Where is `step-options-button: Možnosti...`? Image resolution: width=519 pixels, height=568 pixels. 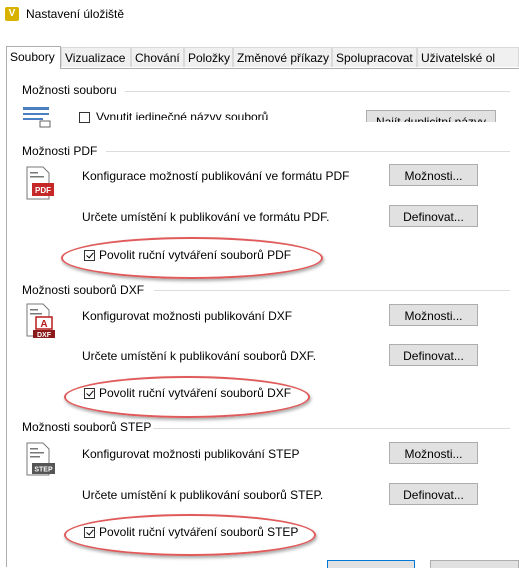
step-options-button: Možnosti... is located at coordinates (433, 453).